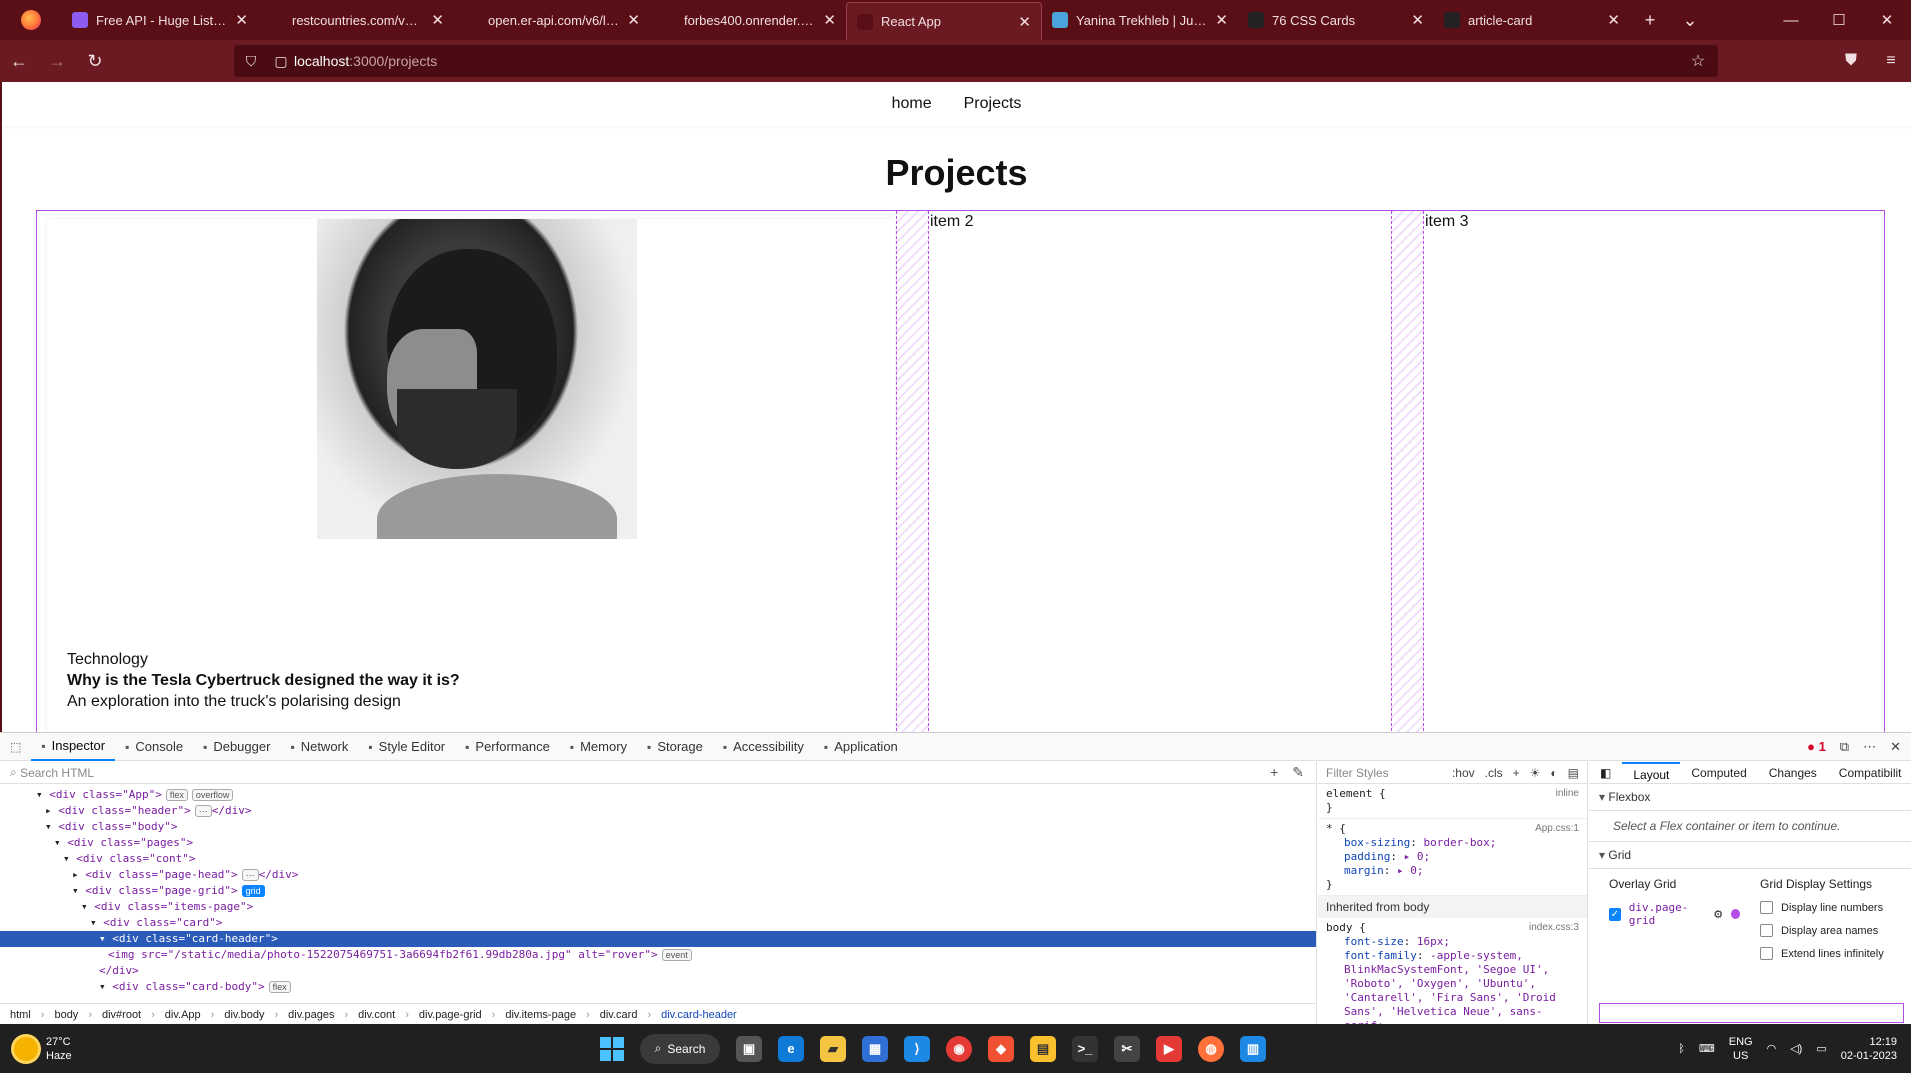 Image resolution: width=1911 pixels, height=1073 pixels. Describe the element at coordinates (15, 747) in the screenshot. I see `element-picker-icon: ⬚` at that location.